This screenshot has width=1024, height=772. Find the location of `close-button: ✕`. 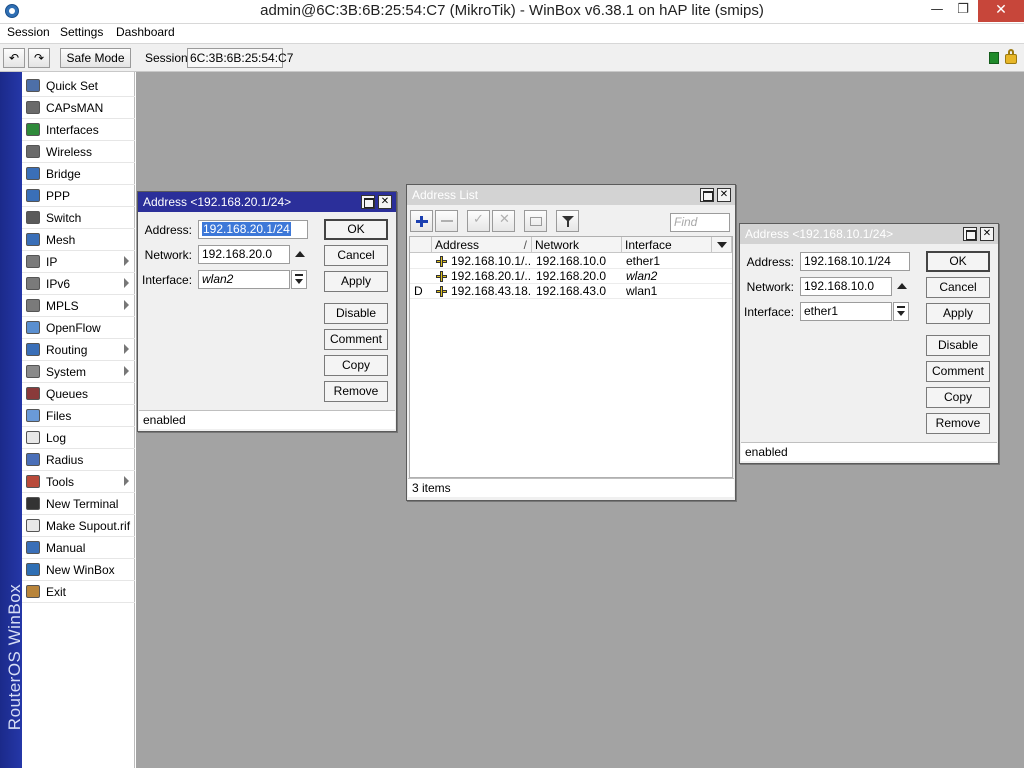

close-button: ✕ is located at coordinates (1001, 11).